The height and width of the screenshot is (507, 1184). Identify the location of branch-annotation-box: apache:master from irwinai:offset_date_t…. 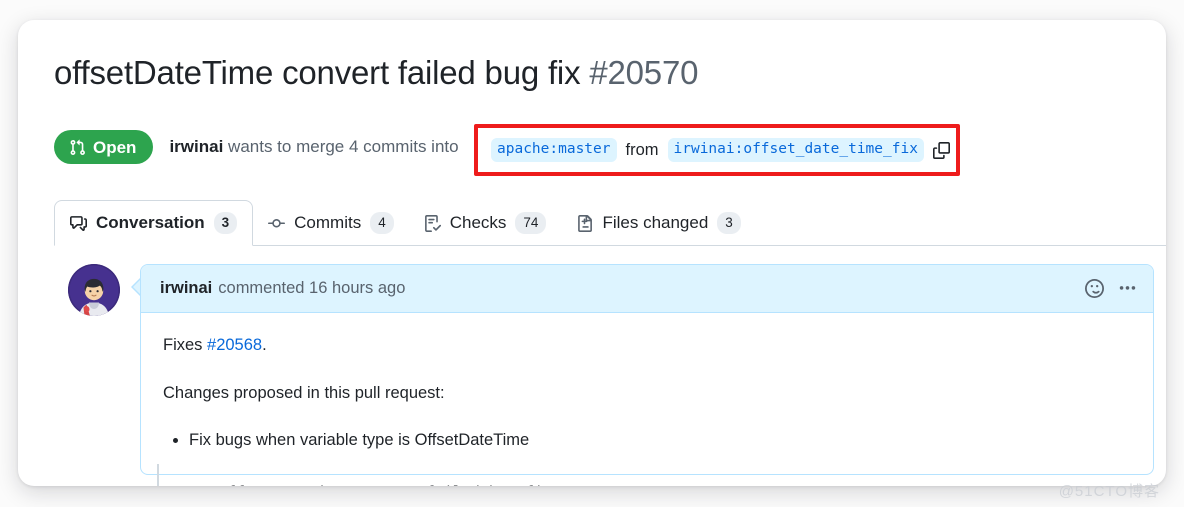
(717, 150).